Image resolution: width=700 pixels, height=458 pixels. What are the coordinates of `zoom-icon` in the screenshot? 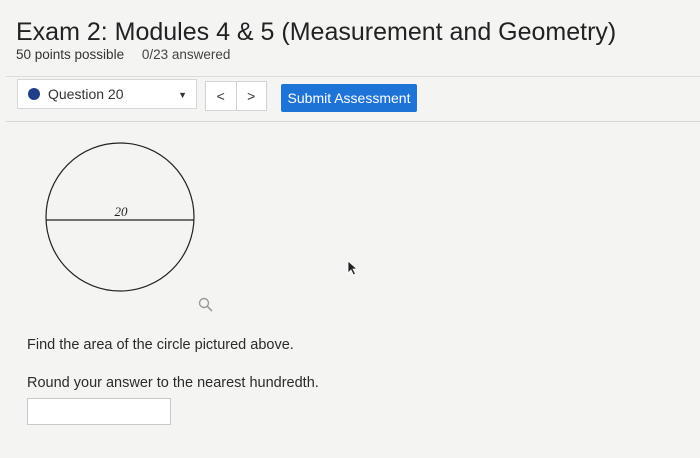 It's located at (206, 305).